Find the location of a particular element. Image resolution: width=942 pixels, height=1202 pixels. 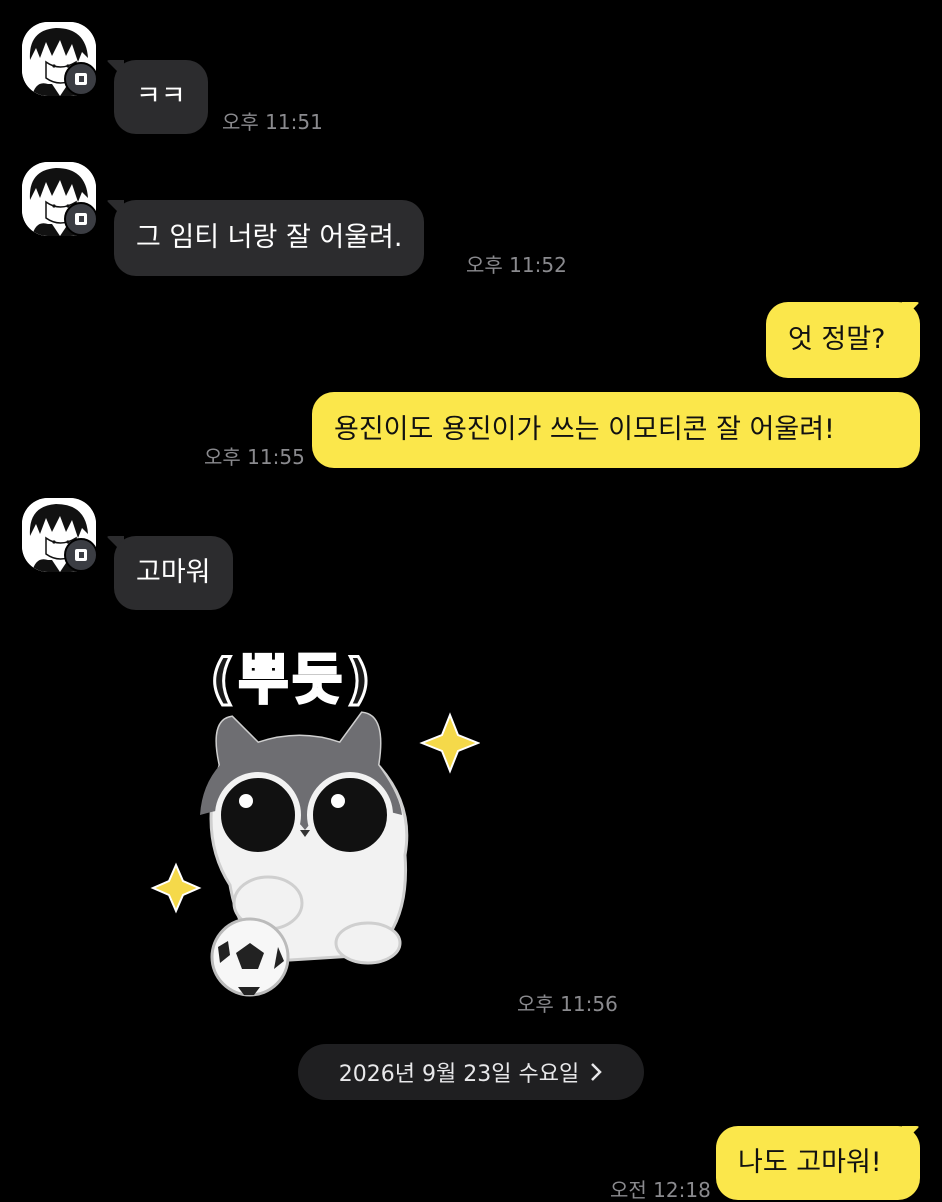

message-text: 엇 정말? is located at coordinates (837, 339).